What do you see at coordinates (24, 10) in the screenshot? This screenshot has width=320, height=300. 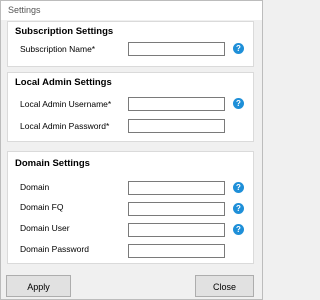 I see `window-title: Settings` at bounding box center [24, 10].